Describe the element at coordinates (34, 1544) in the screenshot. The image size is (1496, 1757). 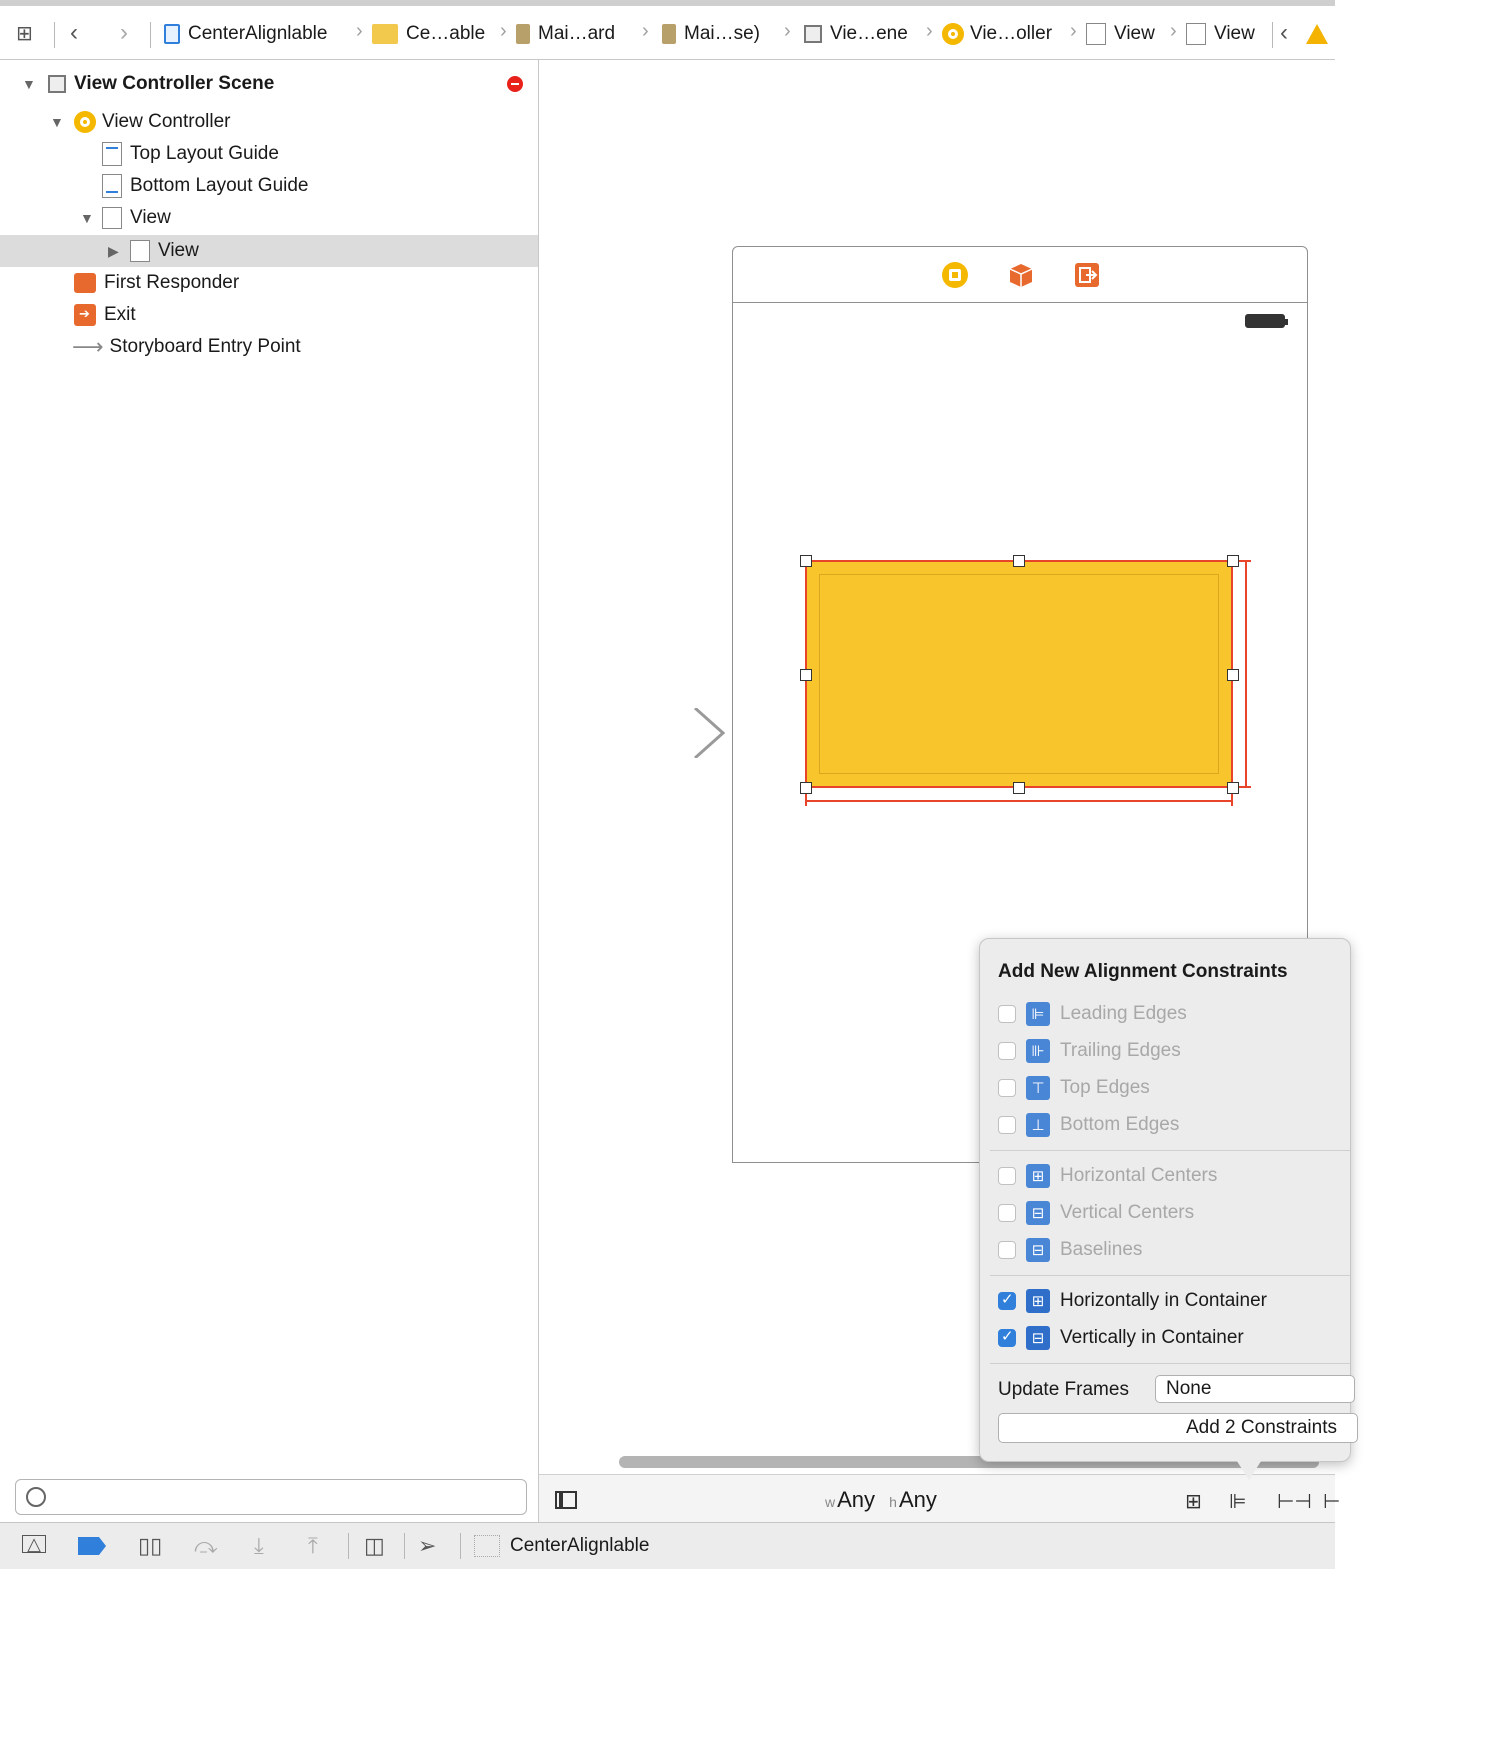
I see `hide-debug-area-icon: △` at that location.